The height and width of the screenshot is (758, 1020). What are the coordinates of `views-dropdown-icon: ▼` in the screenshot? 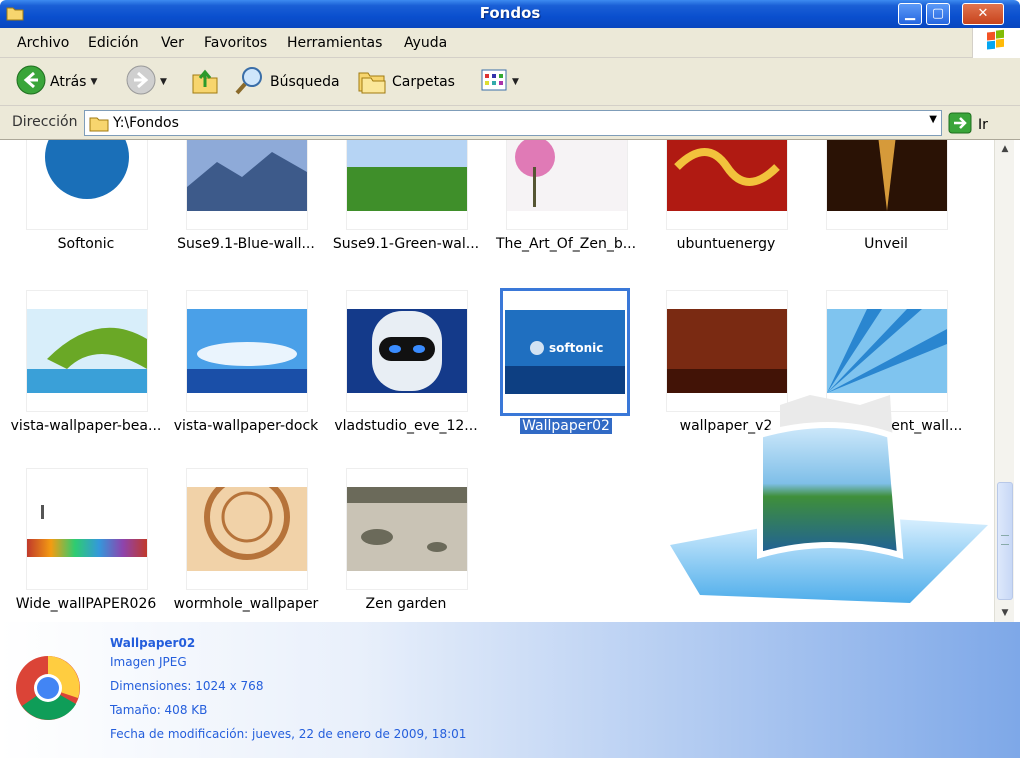 It's located at (515, 82).